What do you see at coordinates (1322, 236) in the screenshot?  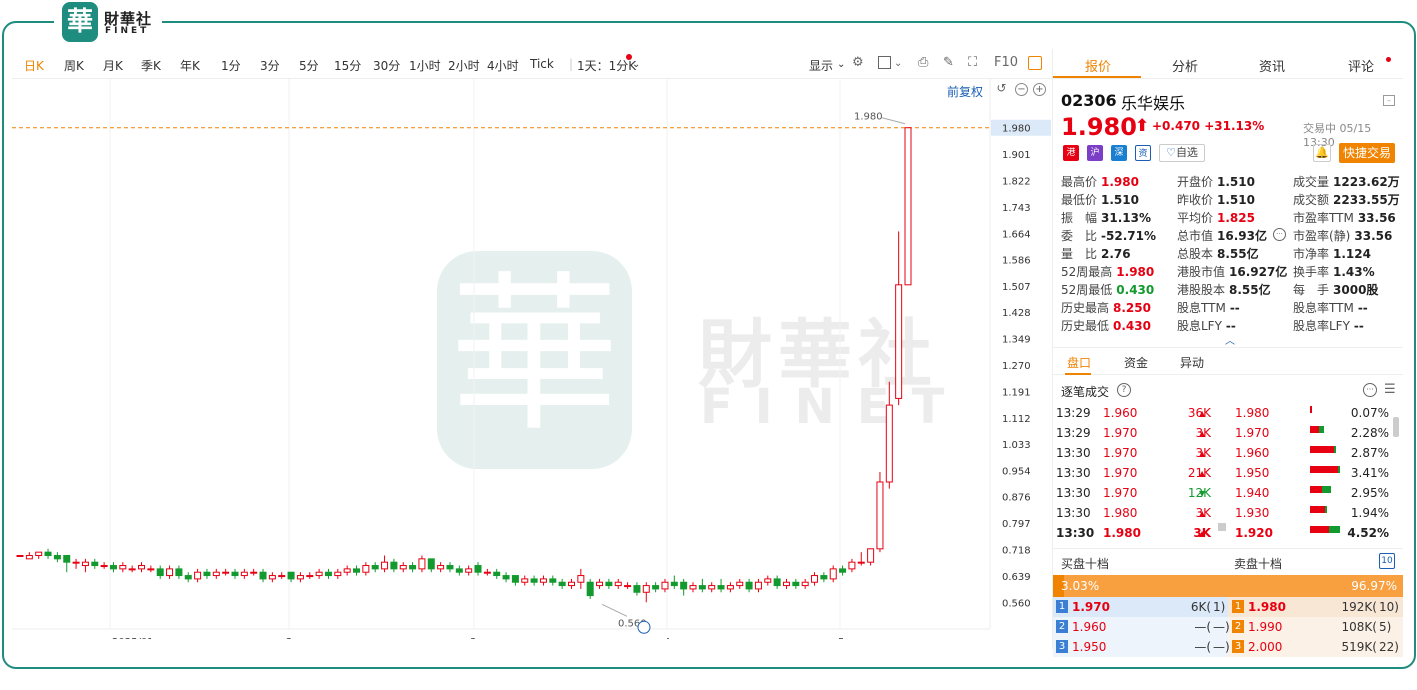 I see `metric-label: 市盈率(静)` at bounding box center [1322, 236].